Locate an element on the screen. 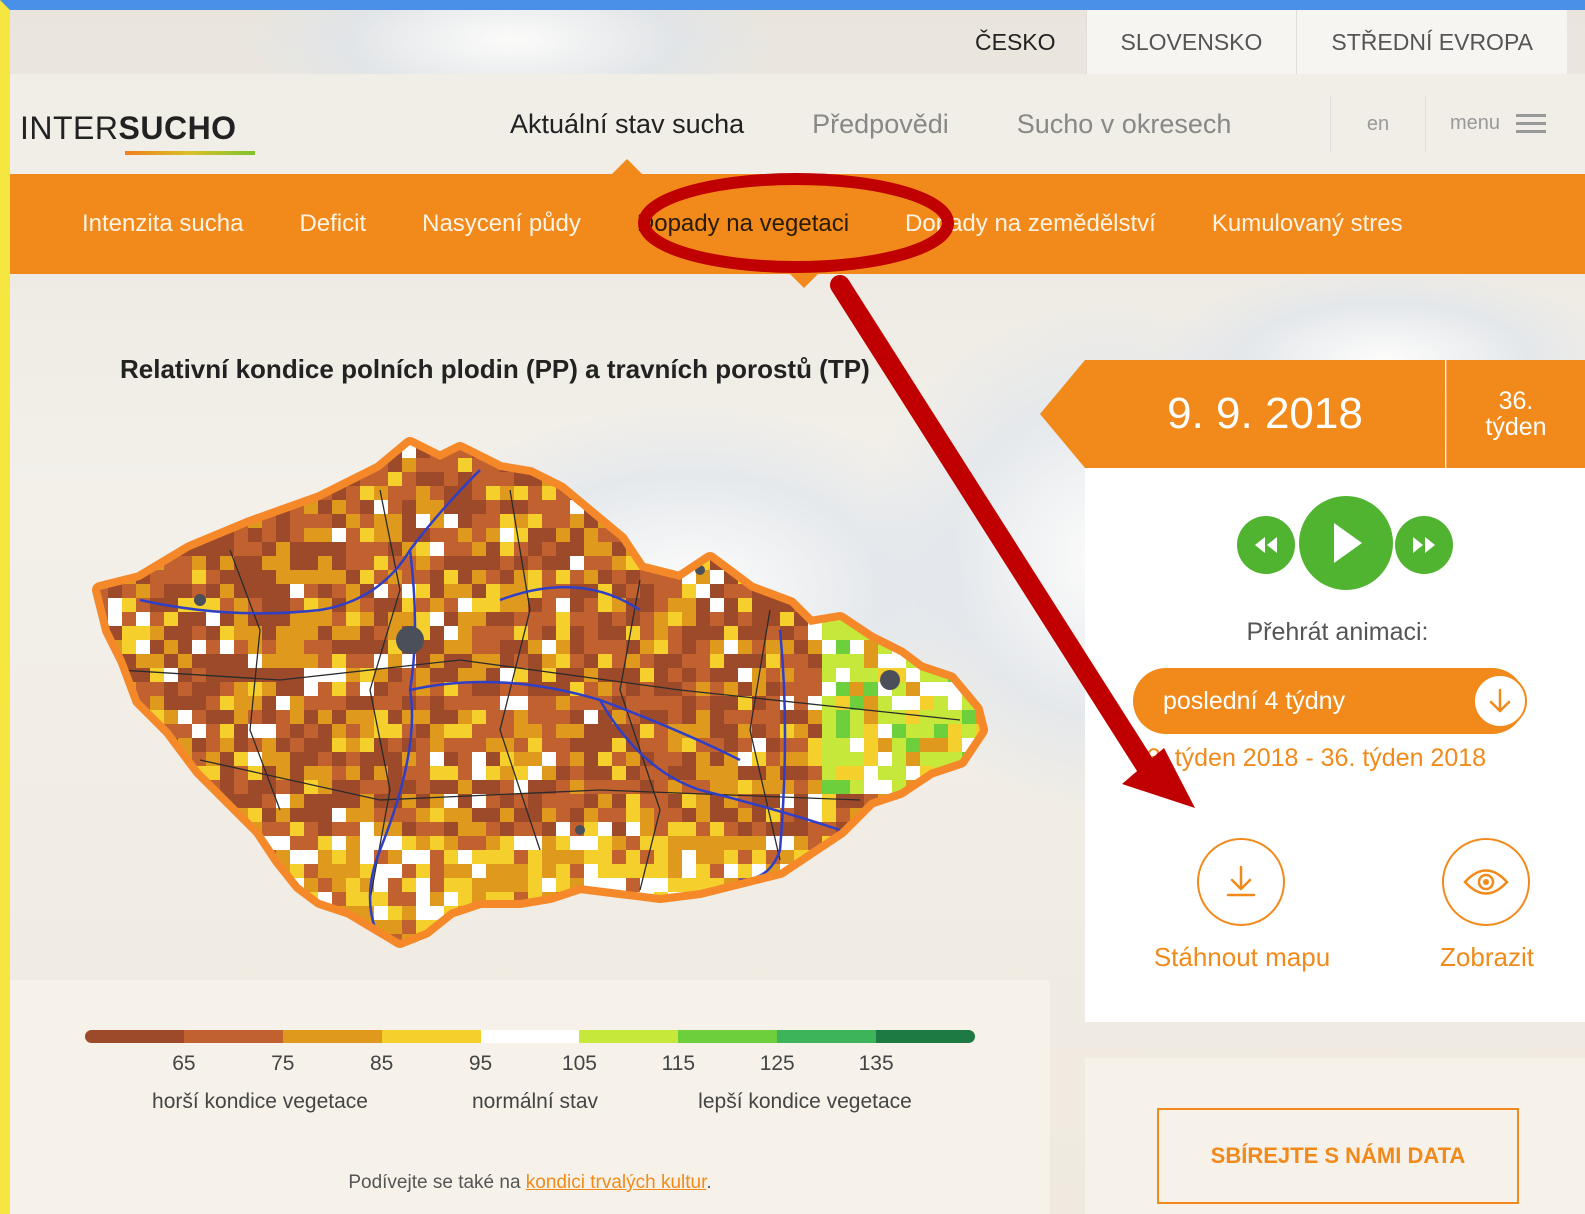 This screenshot has width=1585, height=1214. menu-button: menu is located at coordinates (1498, 123).